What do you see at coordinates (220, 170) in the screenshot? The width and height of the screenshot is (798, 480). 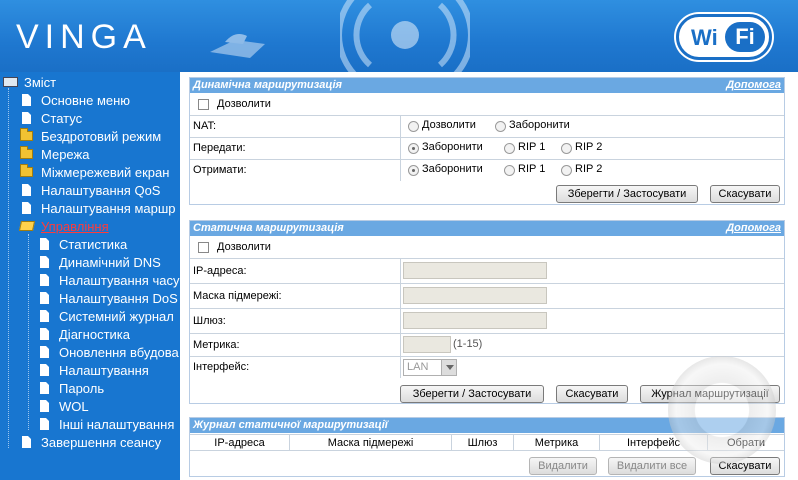 I see `receive-label: Отримати:` at bounding box center [220, 170].